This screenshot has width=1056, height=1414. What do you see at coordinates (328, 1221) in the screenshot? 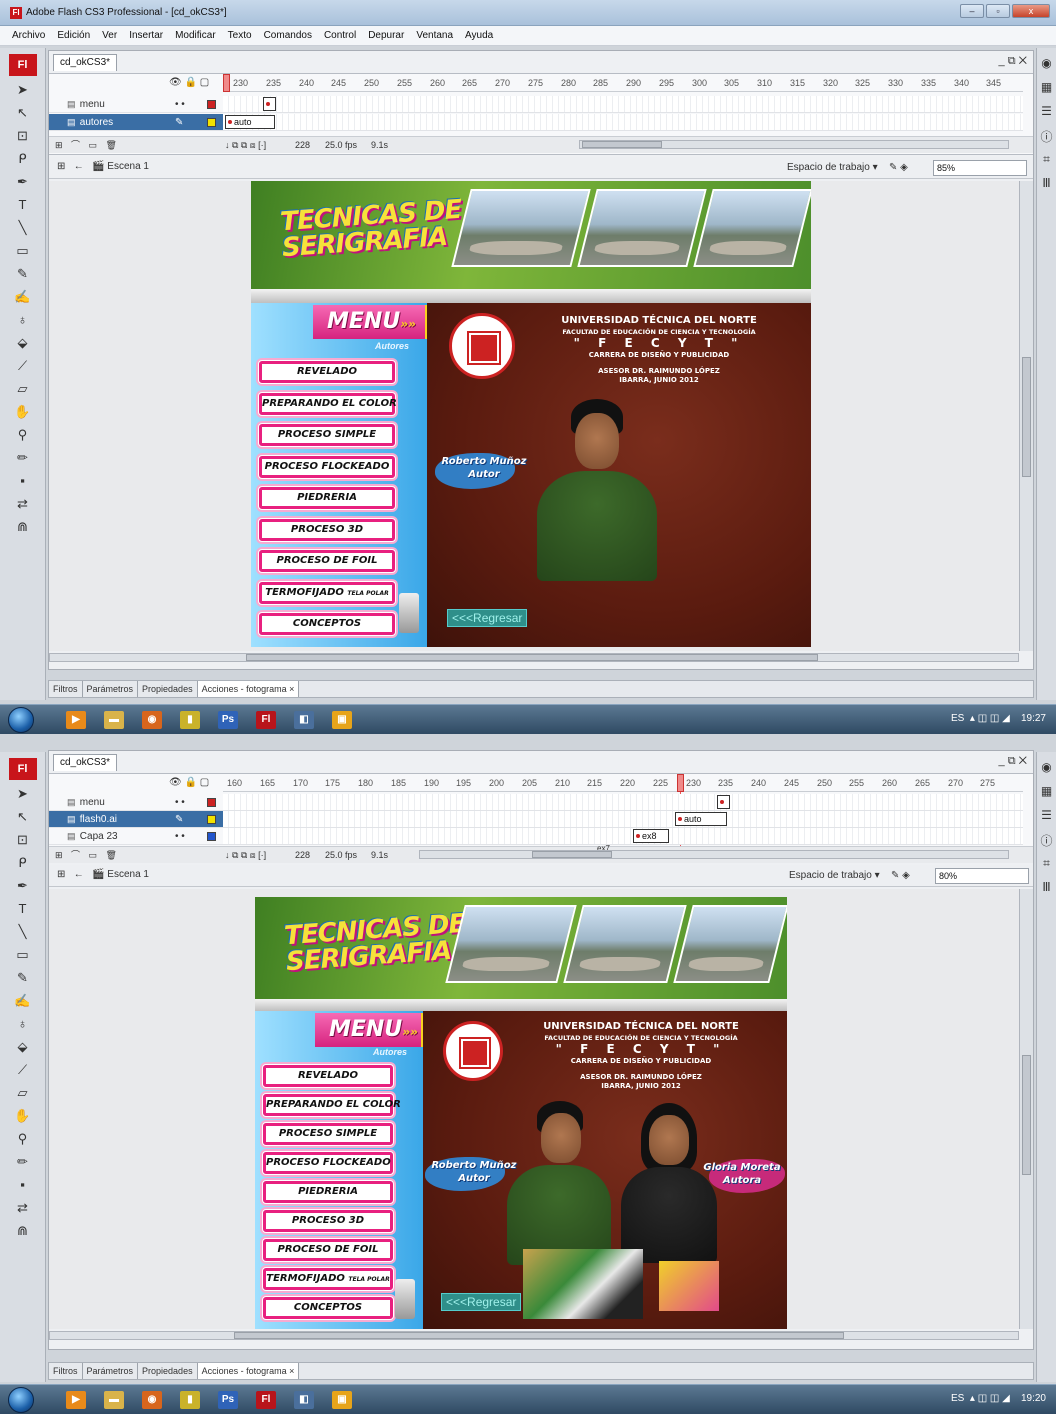
I see `menu-button-proceso-3d: PROCESO 3D` at bounding box center [328, 1221].